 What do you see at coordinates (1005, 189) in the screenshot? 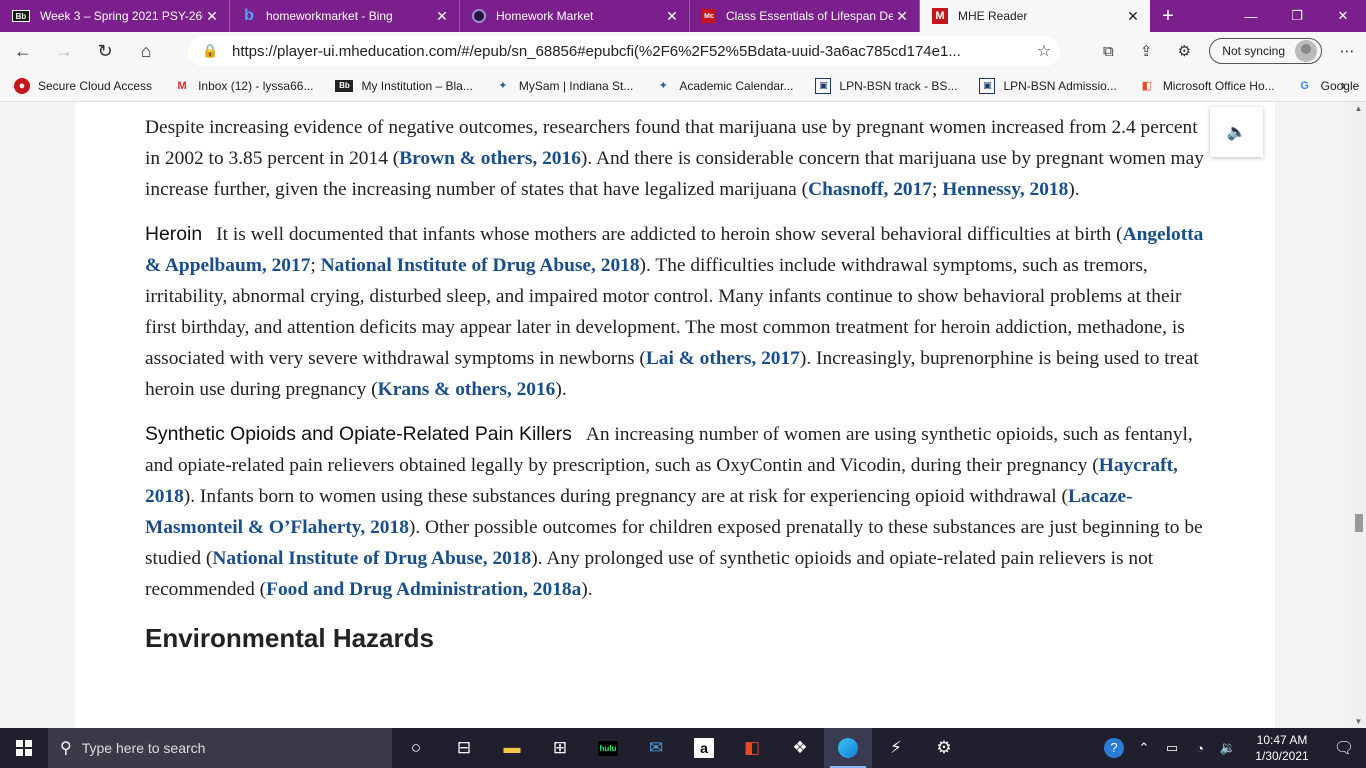
I see `citation-link: Hennessy, 2018` at bounding box center [1005, 189].